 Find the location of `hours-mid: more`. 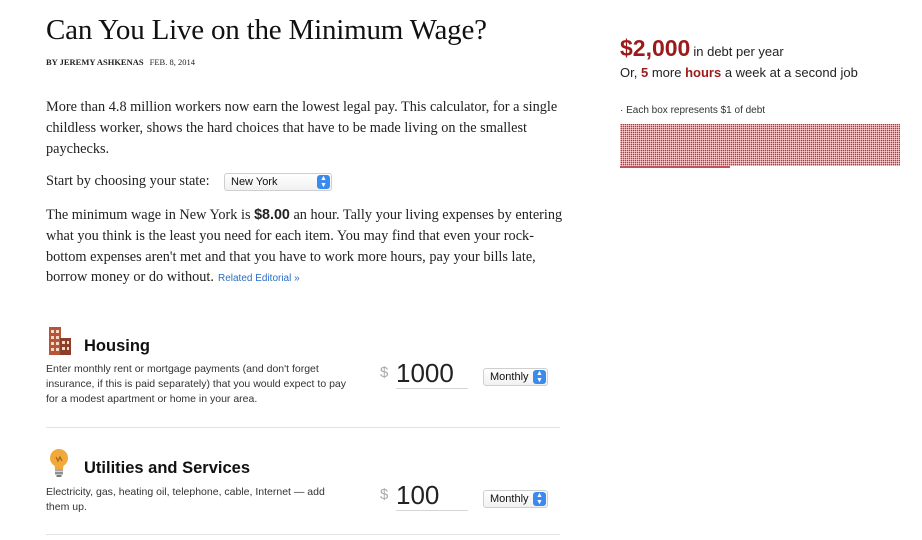

hours-mid: more is located at coordinates (666, 72).